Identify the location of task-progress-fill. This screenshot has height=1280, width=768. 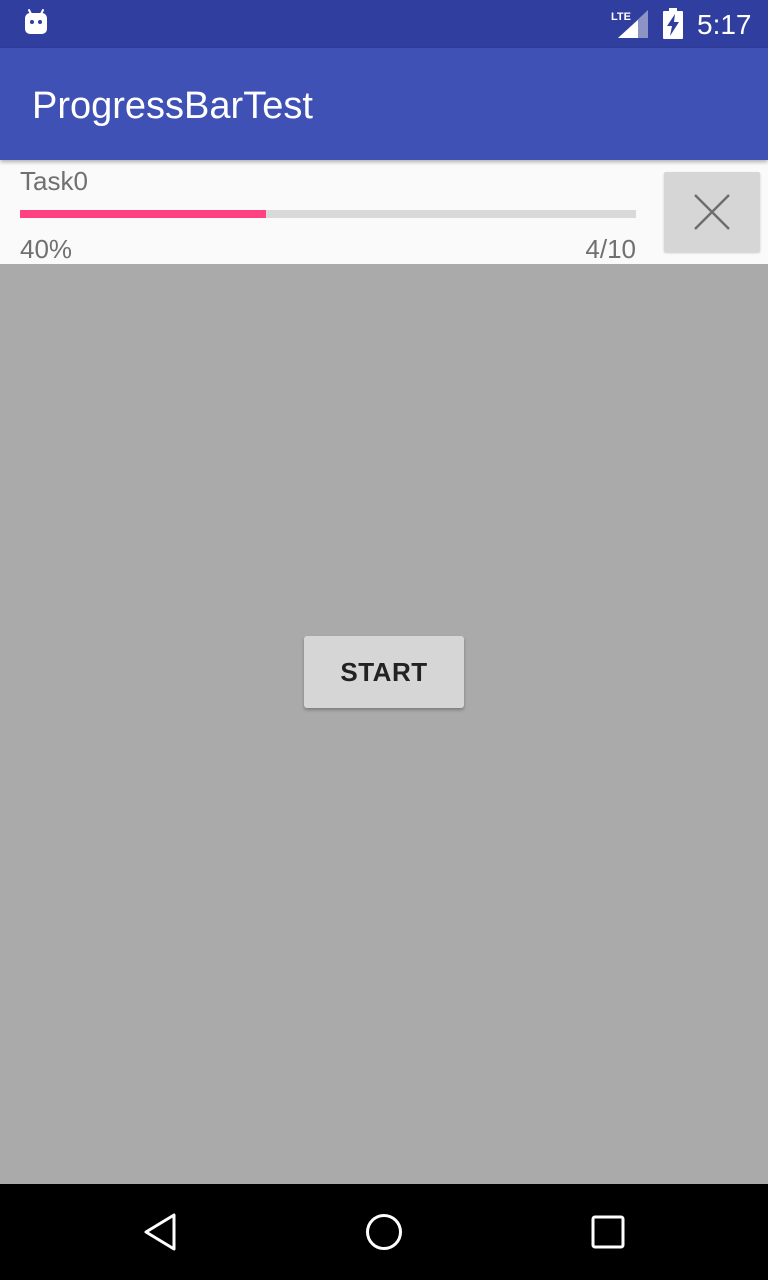
(143, 214).